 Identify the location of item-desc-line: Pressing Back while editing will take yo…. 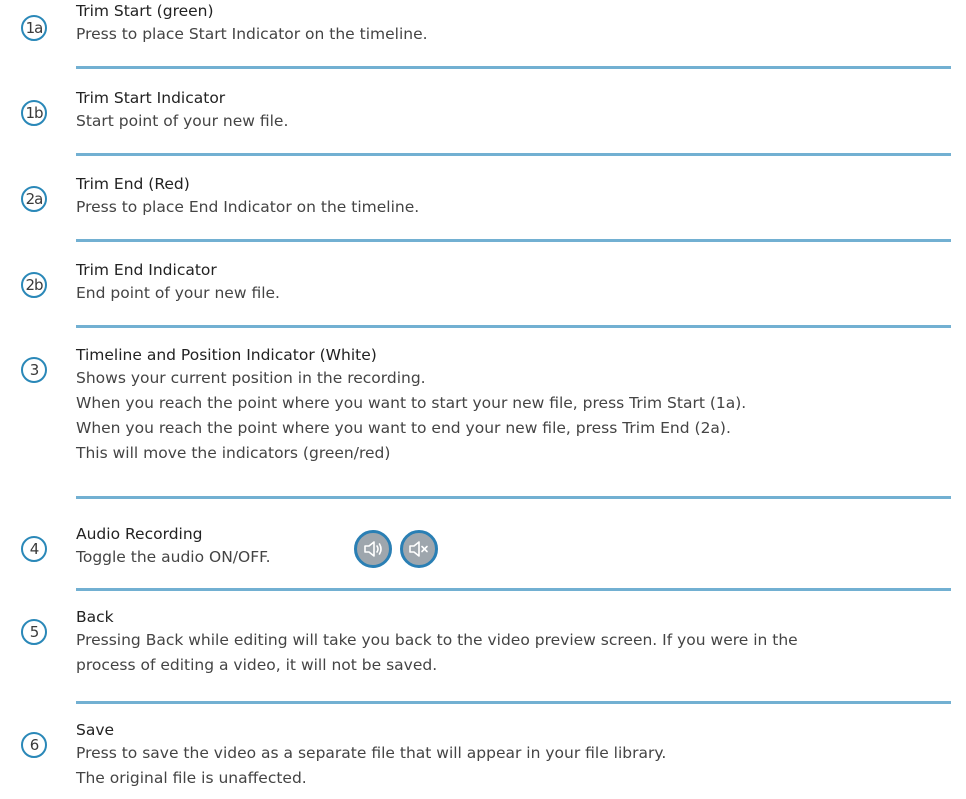
(437, 640).